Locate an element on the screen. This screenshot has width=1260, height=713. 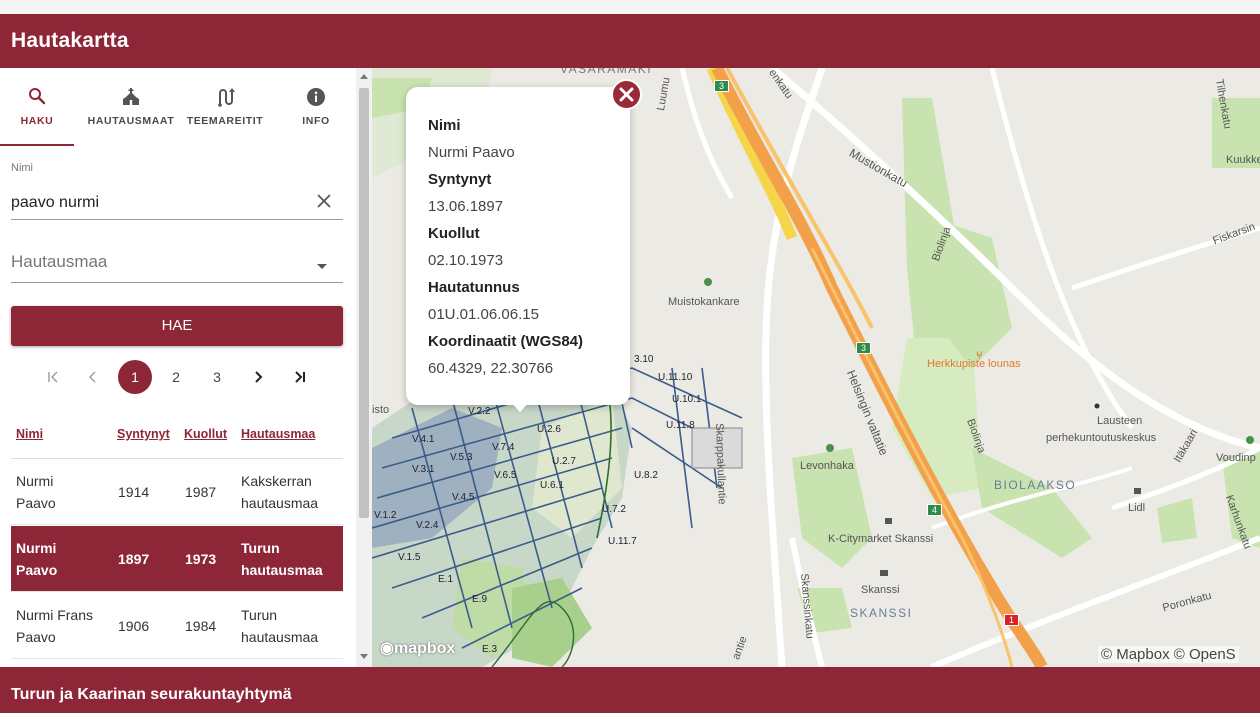
popup-died-value: 02.10.1973 is located at coordinates (466, 260).